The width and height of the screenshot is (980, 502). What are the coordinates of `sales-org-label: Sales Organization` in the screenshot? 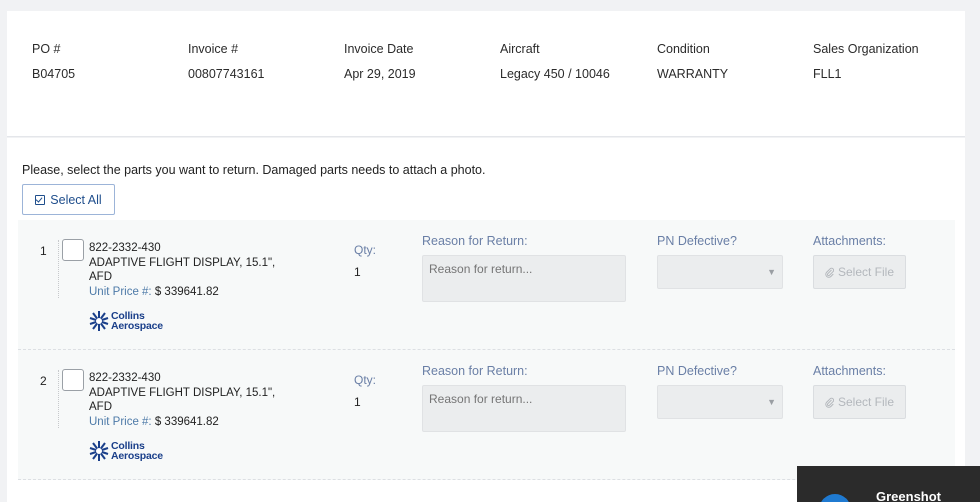 It's located at (866, 49).